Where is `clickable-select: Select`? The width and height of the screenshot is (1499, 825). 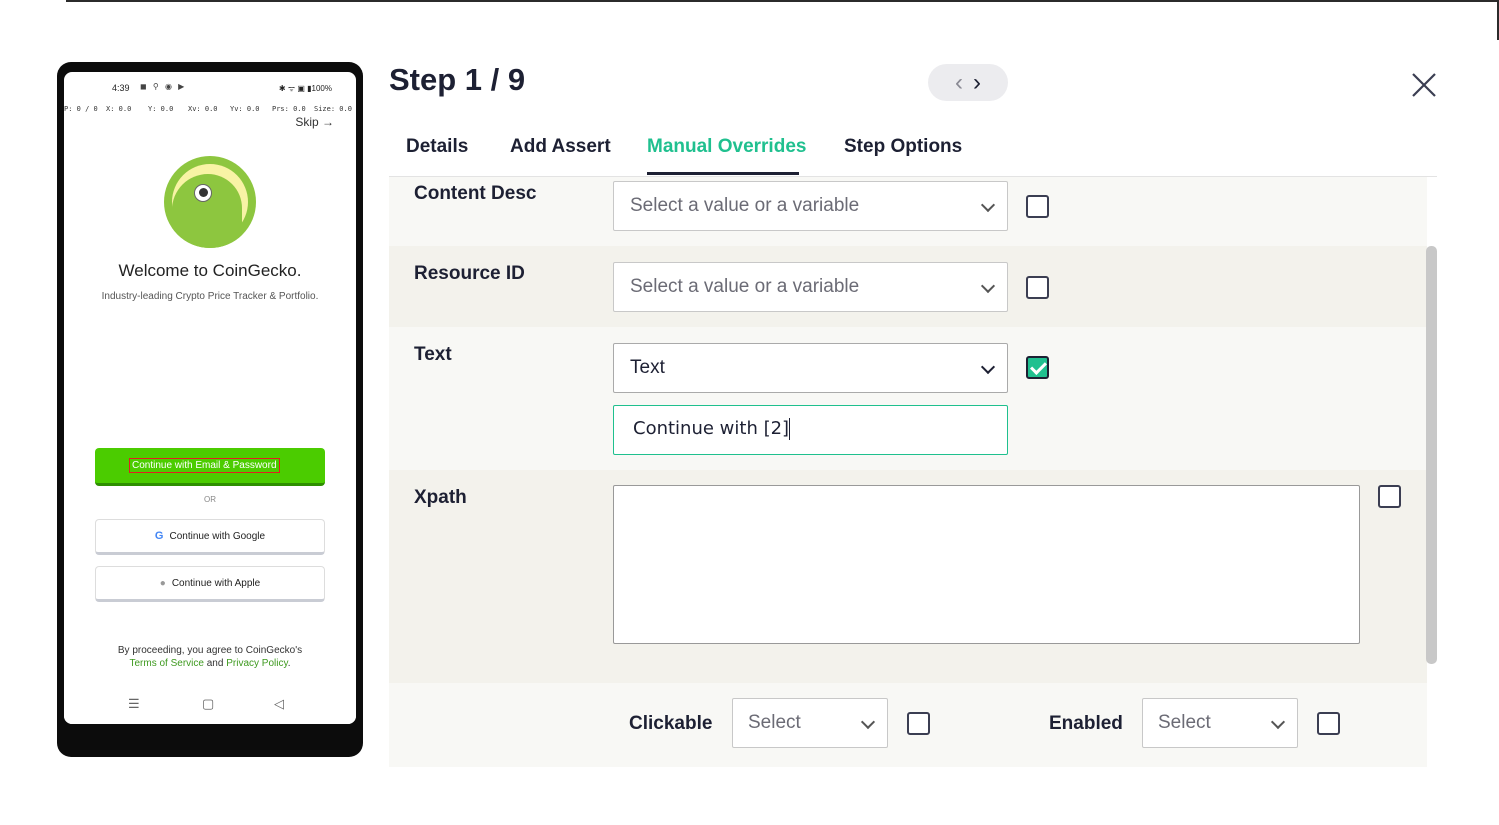
clickable-select: Select is located at coordinates (810, 723).